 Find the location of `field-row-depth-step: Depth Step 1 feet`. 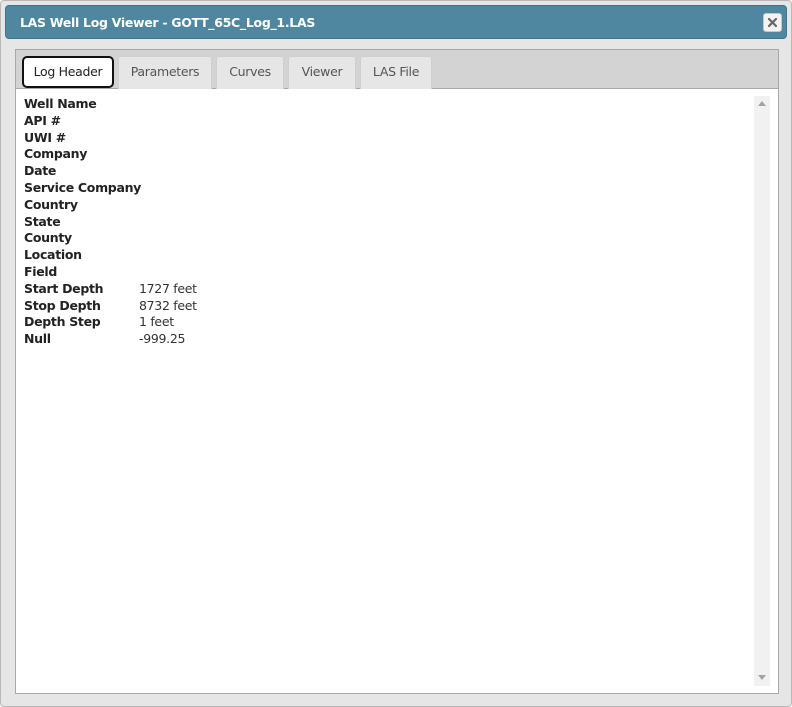

field-row-depth-step: Depth Step 1 feet is located at coordinates (110, 322).